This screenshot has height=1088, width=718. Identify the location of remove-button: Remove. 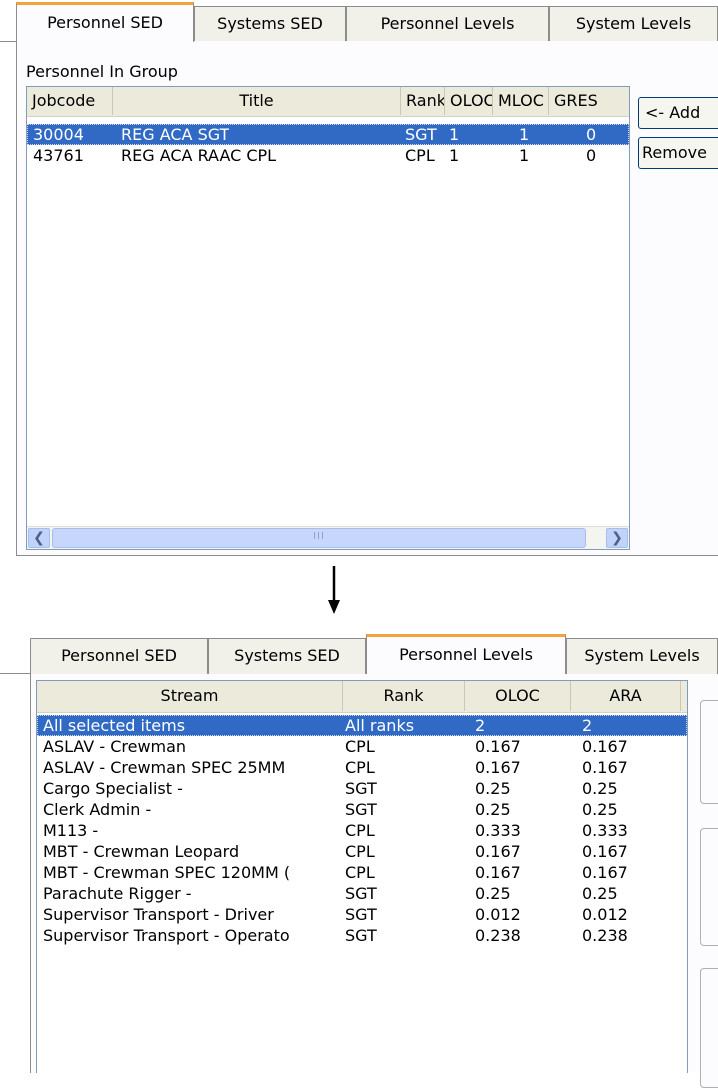
(678, 153).